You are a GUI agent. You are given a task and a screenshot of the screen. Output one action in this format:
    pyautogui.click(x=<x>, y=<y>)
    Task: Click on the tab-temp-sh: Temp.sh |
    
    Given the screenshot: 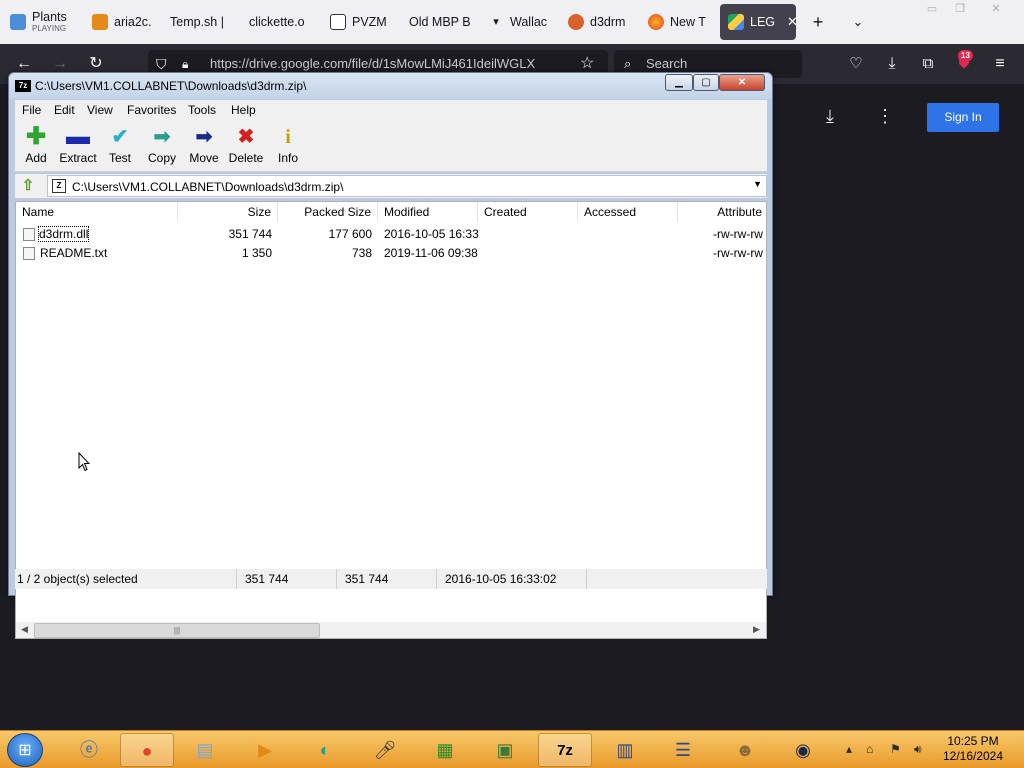 What is the action you would take?
    pyautogui.click(x=200, y=22)
    